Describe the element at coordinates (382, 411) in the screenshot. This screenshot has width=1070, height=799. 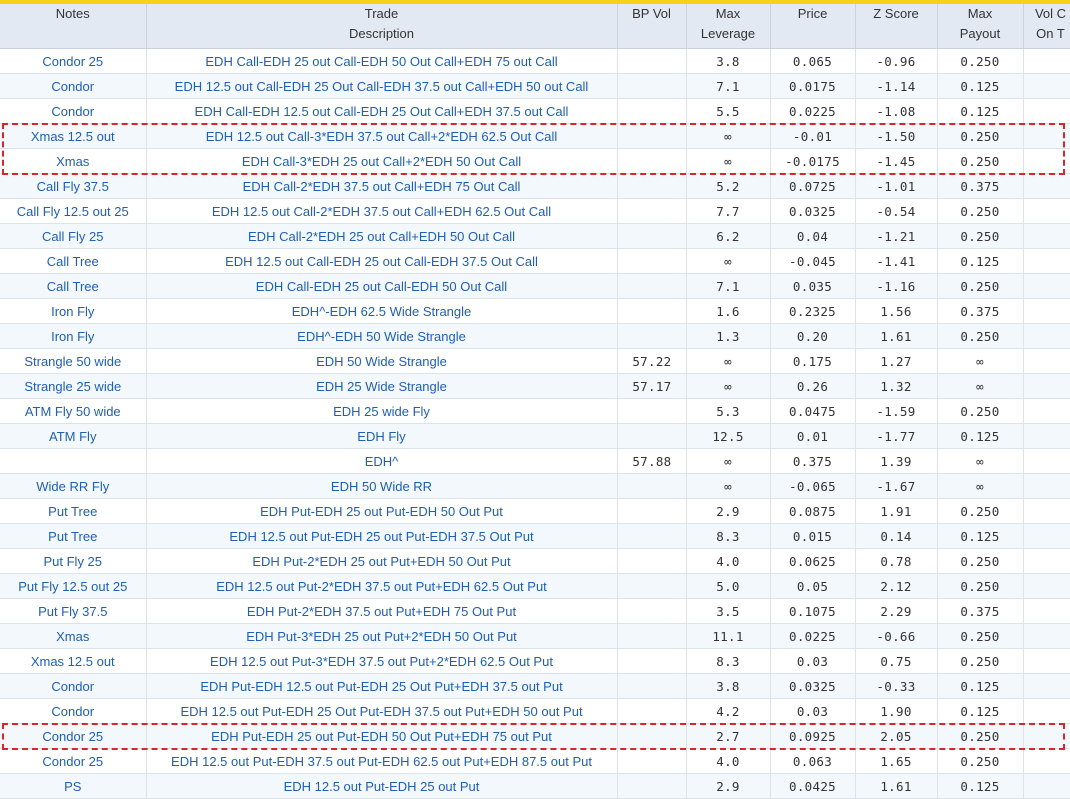
I see `cell-description: EDH 25 wide Fly` at that location.